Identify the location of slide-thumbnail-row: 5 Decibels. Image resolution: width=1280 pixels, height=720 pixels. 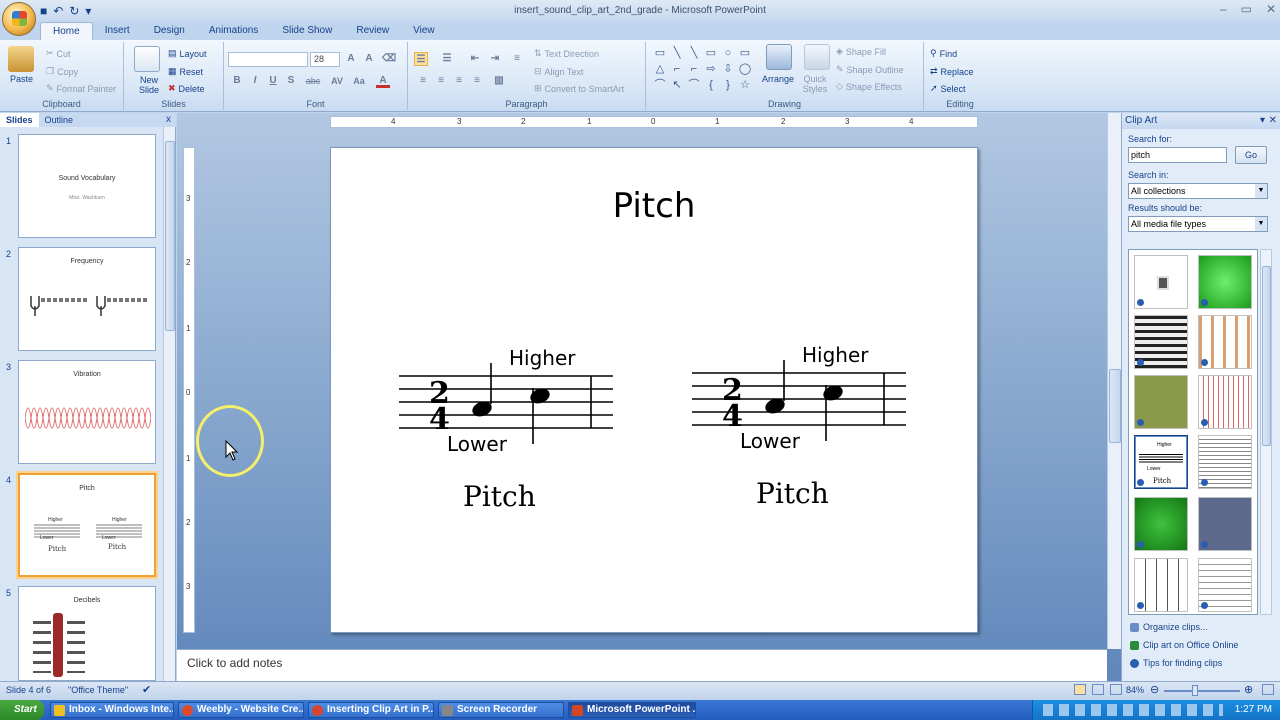
(88, 640).